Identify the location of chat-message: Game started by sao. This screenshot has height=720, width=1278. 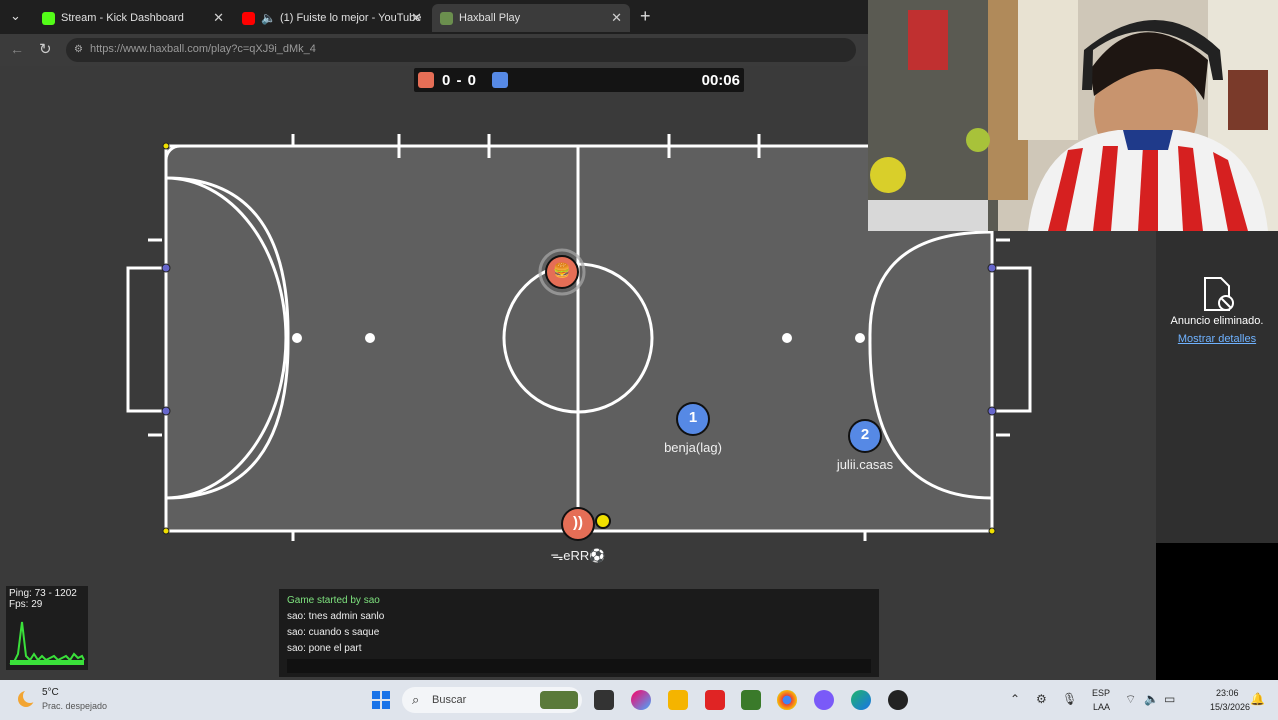
(333, 600).